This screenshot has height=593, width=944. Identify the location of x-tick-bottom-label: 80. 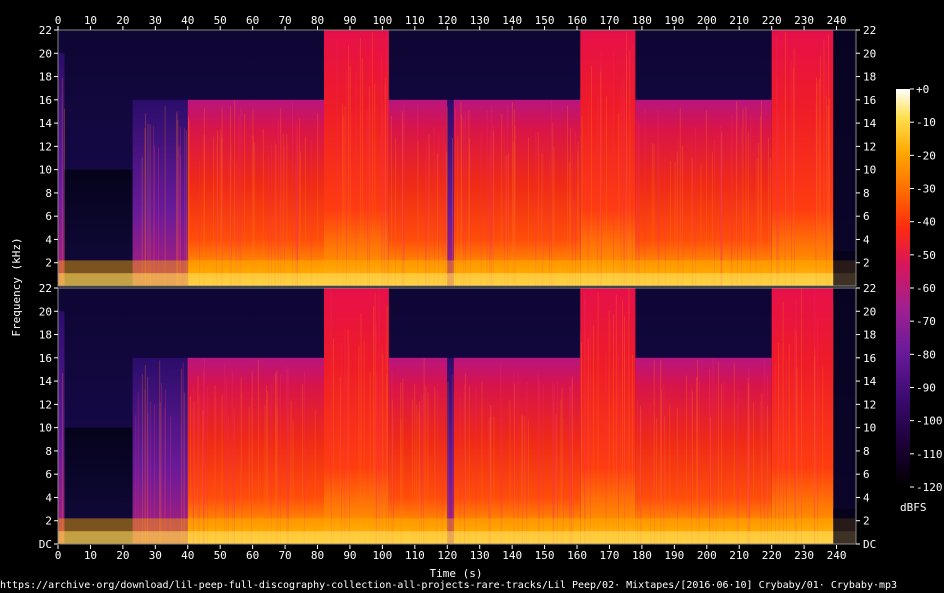
(317, 555).